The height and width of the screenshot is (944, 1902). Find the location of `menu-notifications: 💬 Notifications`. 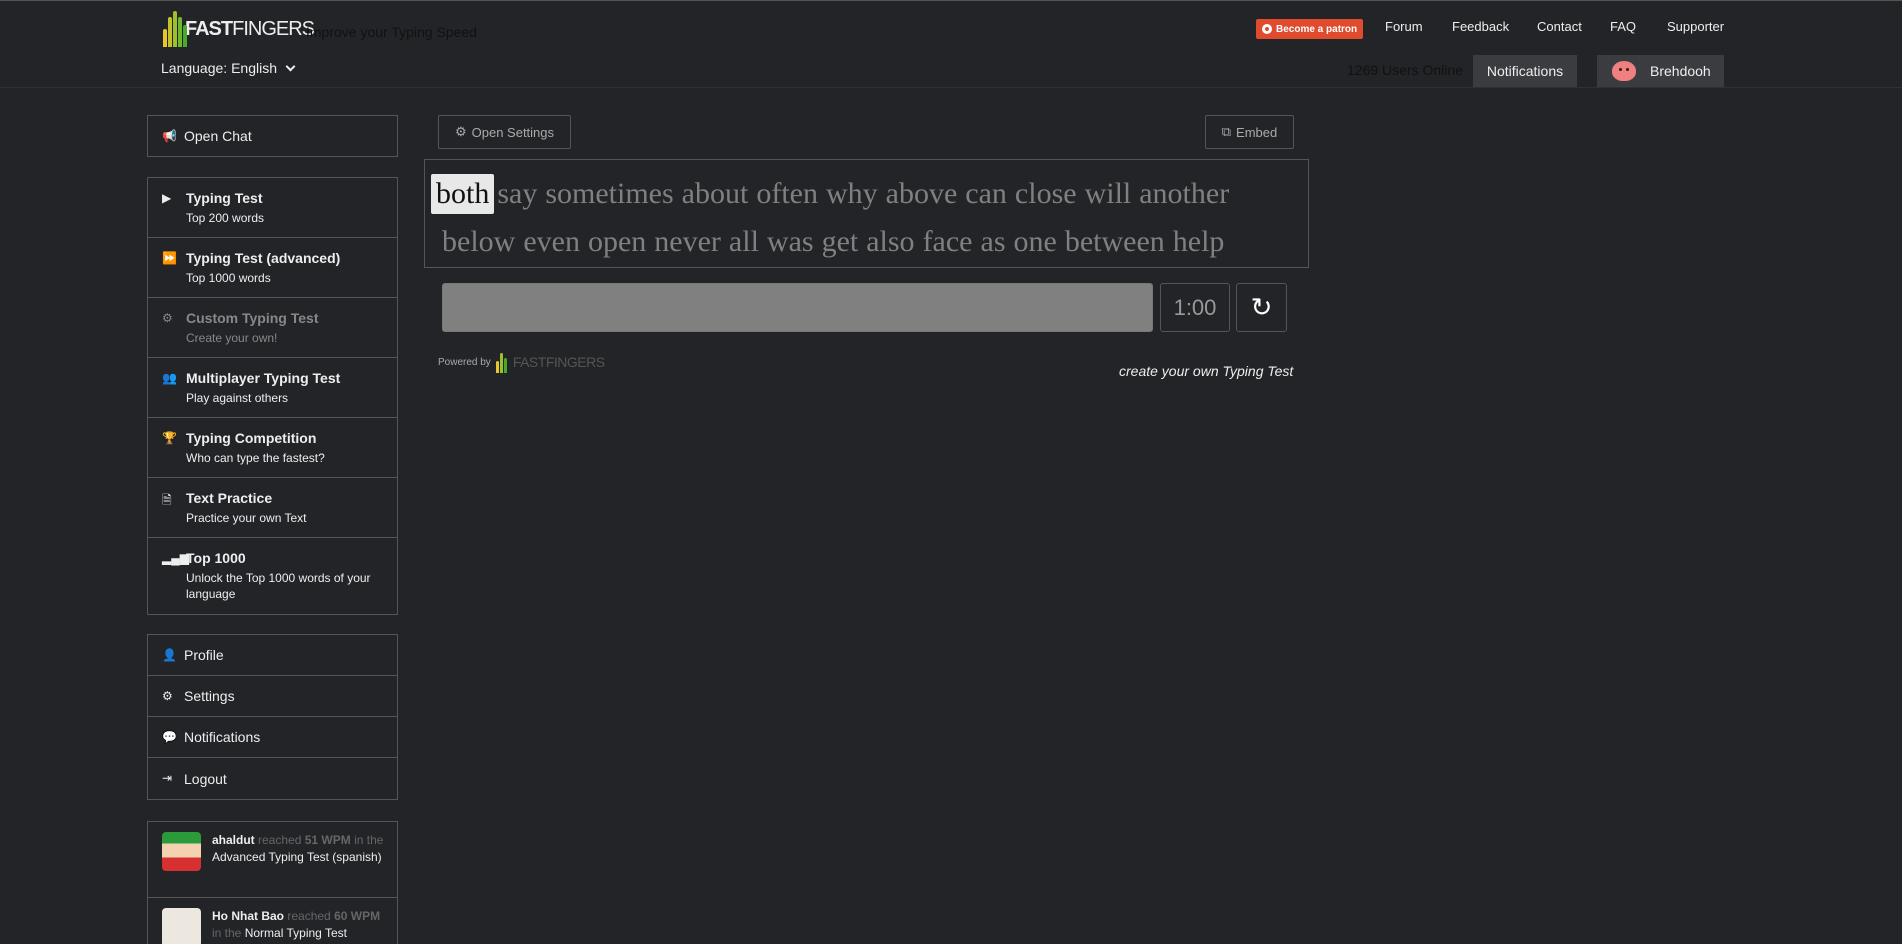

menu-notifications: 💬 Notifications is located at coordinates (272, 737).